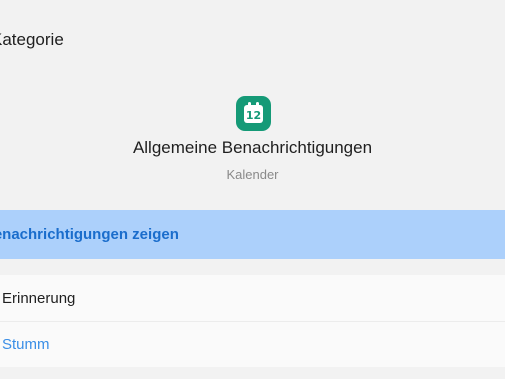 The image size is (505, 379). I want to click on calendar-day-label: 12, so click(253, 115).